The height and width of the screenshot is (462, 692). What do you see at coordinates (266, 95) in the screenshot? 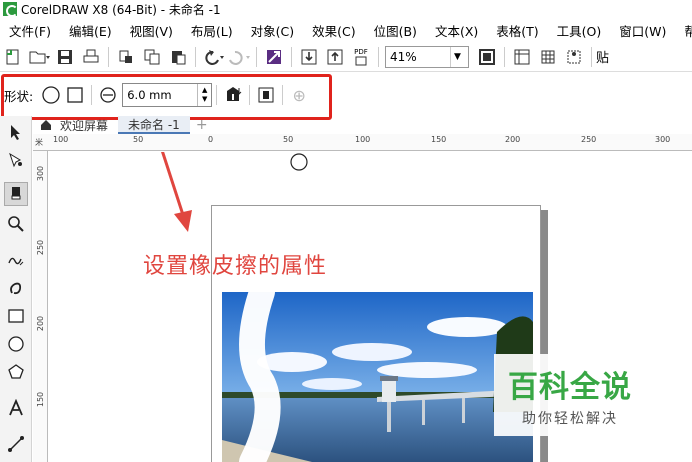
I see `auto-reduce-eraser-icon` at bounding box center [266, 95].